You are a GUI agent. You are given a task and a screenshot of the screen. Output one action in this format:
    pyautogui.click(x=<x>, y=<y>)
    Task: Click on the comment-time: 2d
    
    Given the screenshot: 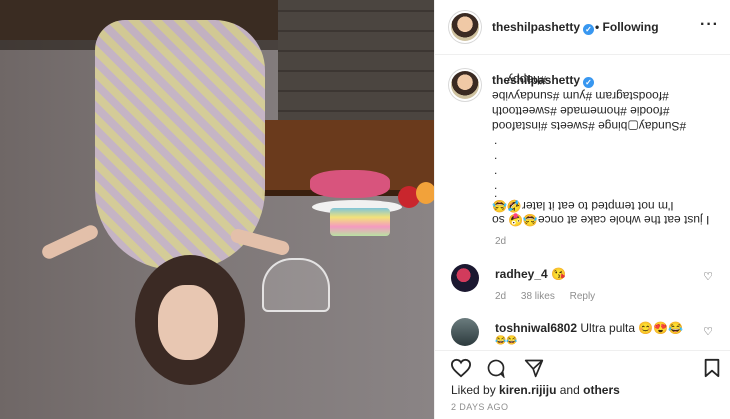 What is the action you would take?
    pyautogui.click(x=501, y=296)
    